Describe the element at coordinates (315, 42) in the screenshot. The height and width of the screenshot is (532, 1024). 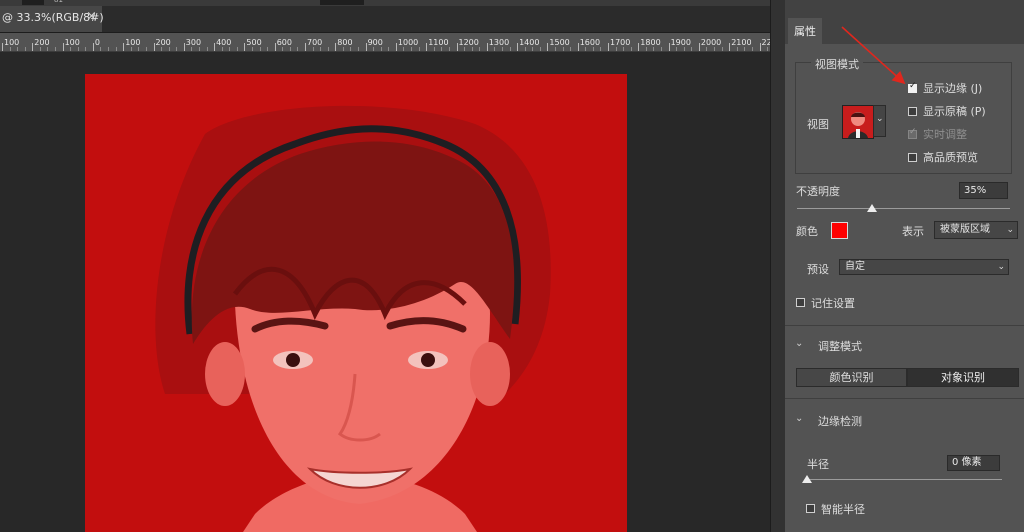
I see `ruler-tick-label: 700` at that location.